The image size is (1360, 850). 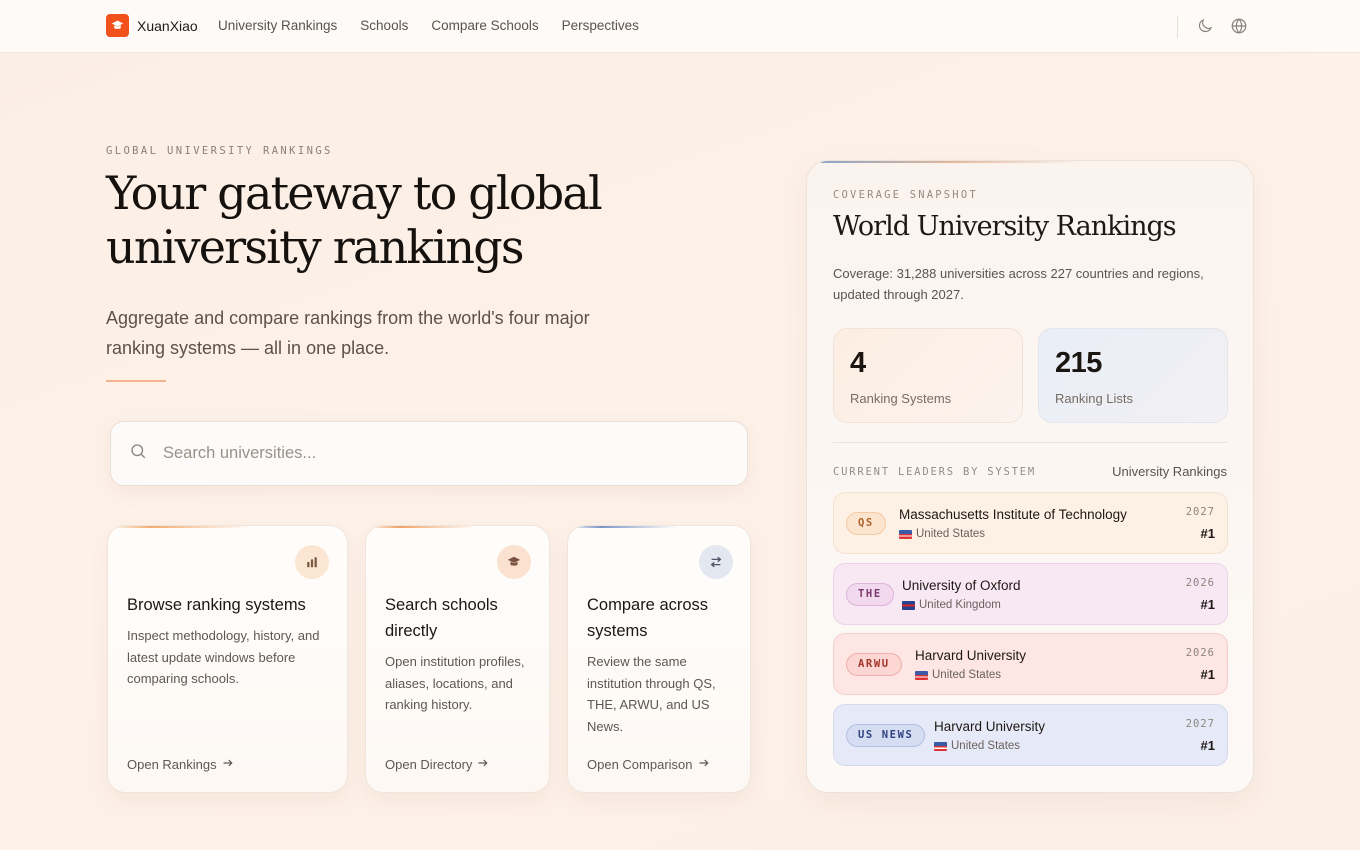 What do you see at coordinates (648, 764) in the screenshot?
I see `open-comparison-link: Open Comparison` at bounding box center [648, 764].